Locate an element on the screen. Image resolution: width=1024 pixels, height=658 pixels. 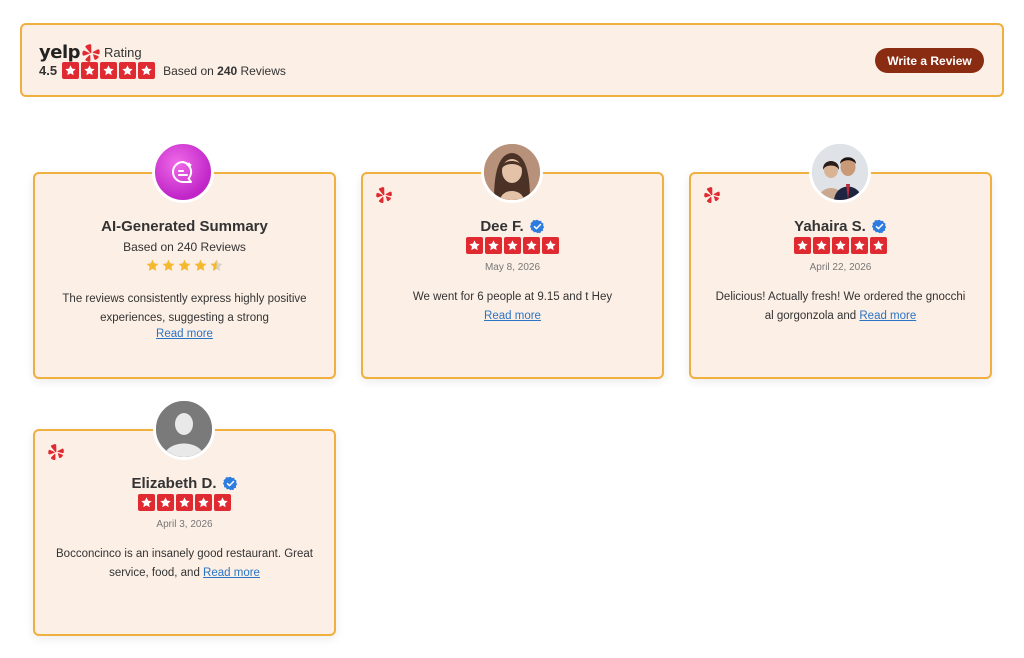
overall-score: 4.5 is located at coordinates (48, 70).